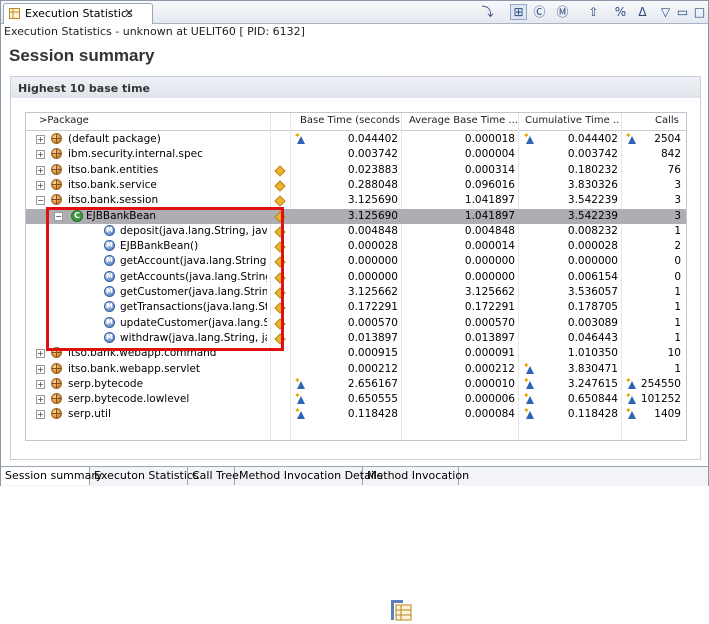  I want to click on base-time-value: 0.044402, so click(372, 139).